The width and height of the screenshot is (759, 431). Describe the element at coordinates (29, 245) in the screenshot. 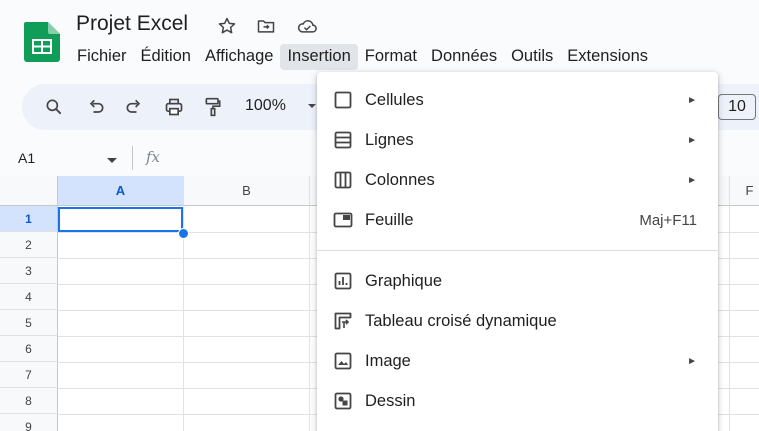

I see `row-header-2: 2` at that location.